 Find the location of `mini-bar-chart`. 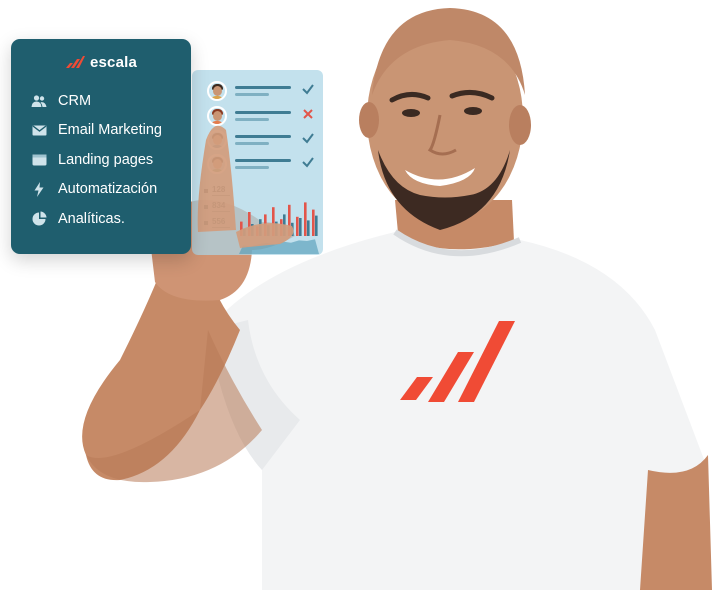

mini-bar-chart is located at coordinates (279, 228).